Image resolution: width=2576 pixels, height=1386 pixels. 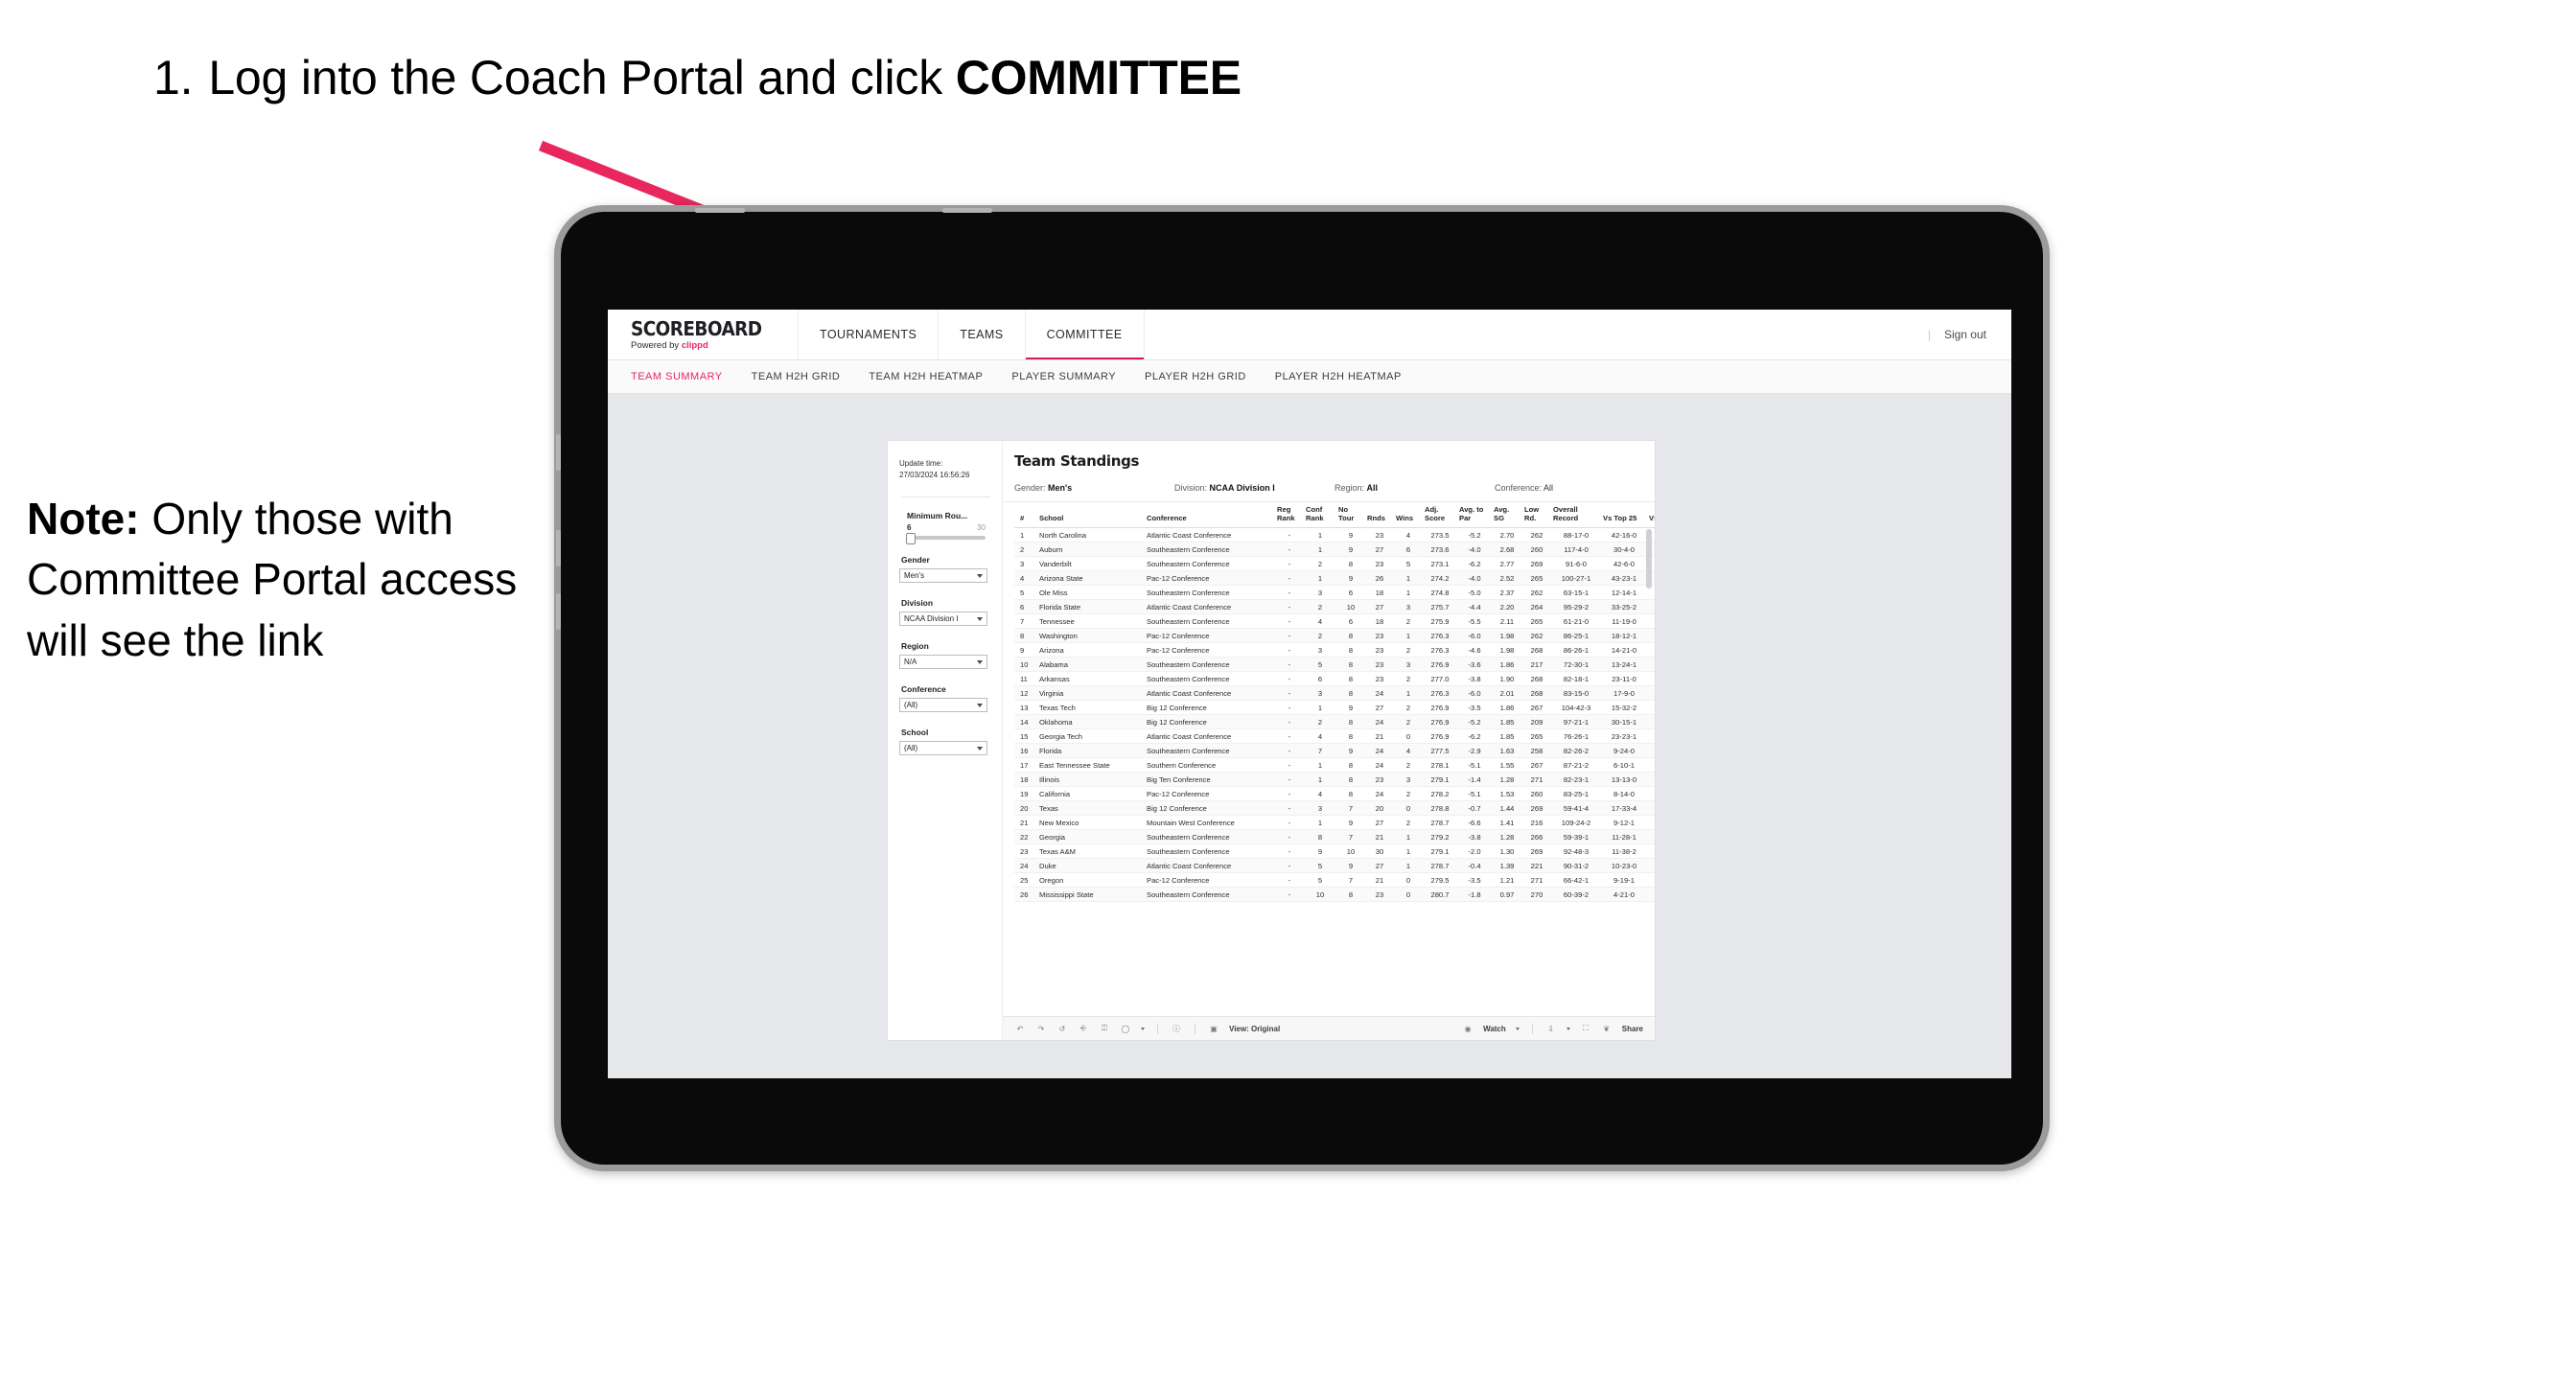 I want to click on subnav-player-h2h-grid: PLAYER H2H GRID, so click(x=1196, y=377).